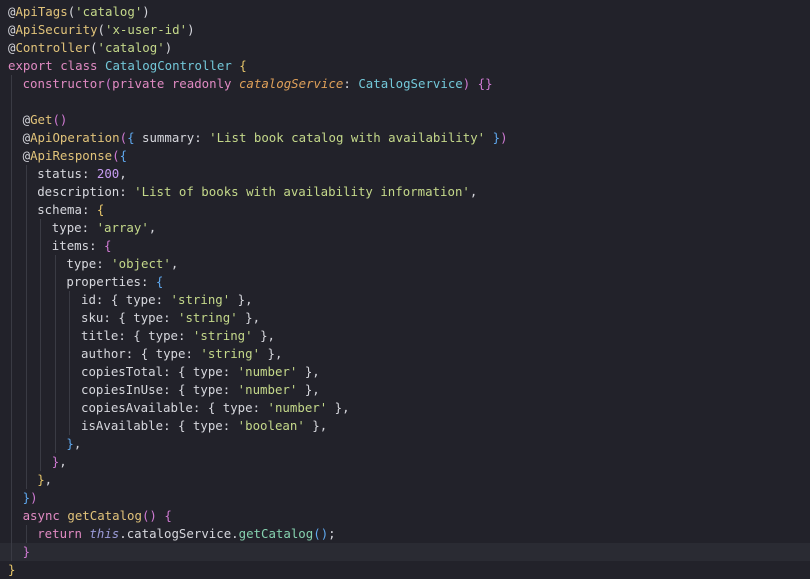 This screenshot has width=810, height=579. What do you see at coordinates (170, 318) in the screenshot?
I see `code-text: sku: { type: 'string' },` at bounding box center [170, 318].